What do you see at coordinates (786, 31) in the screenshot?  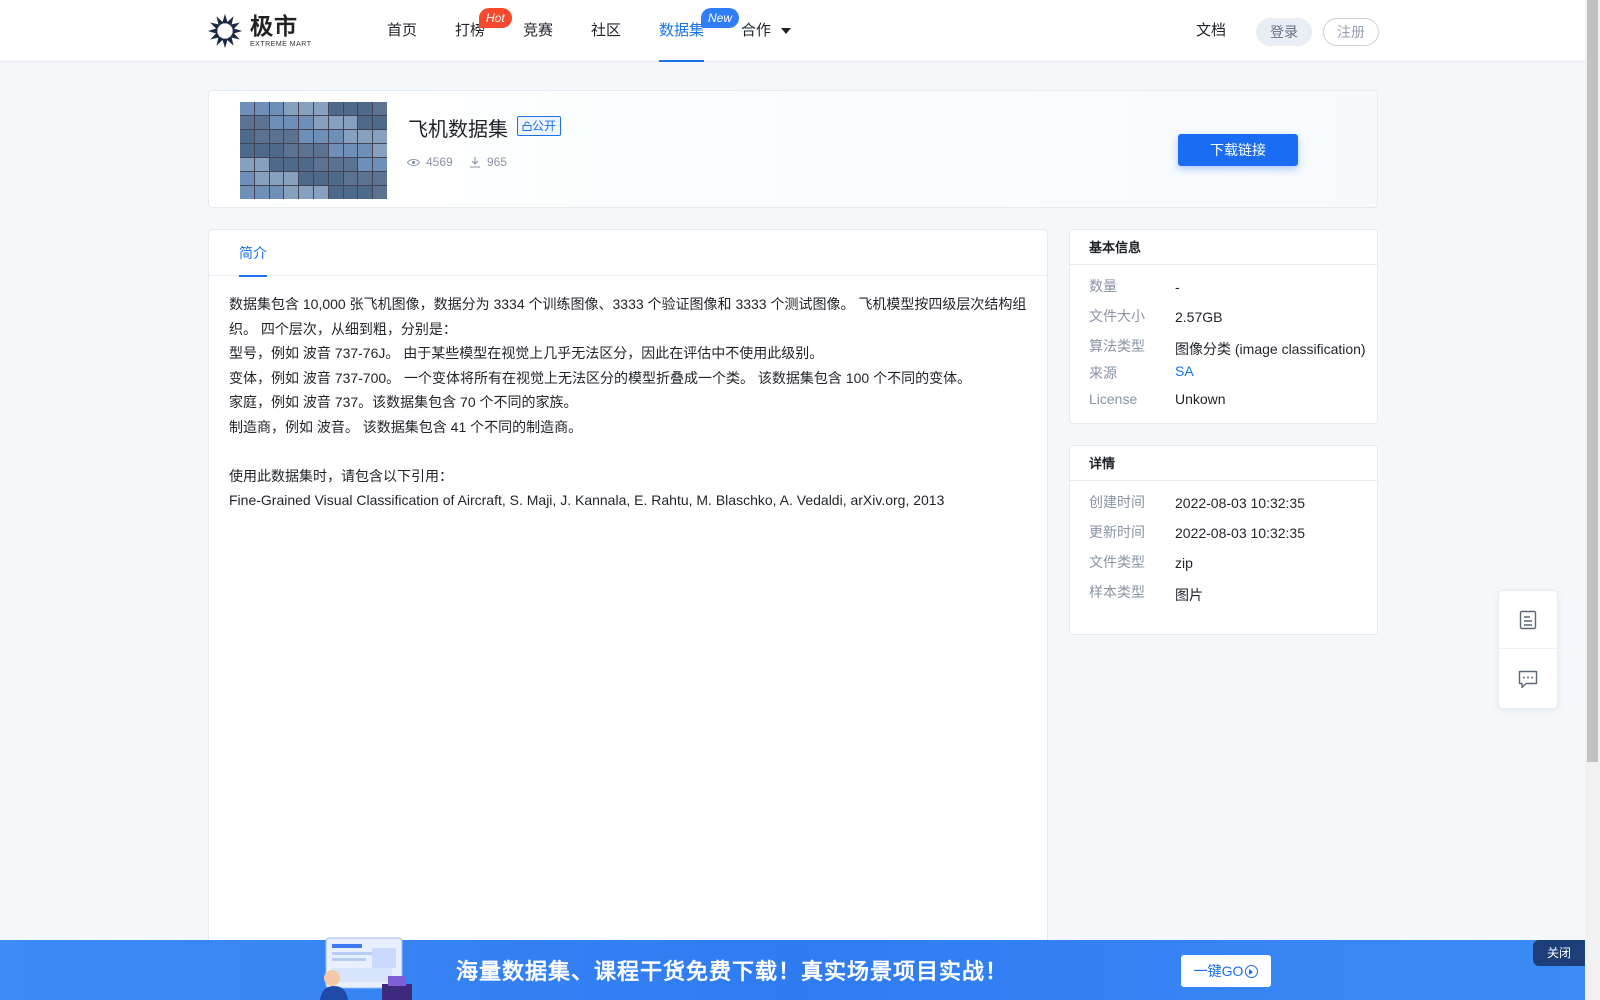 I see `caret-down-icon` at bounding box center [786, 31].